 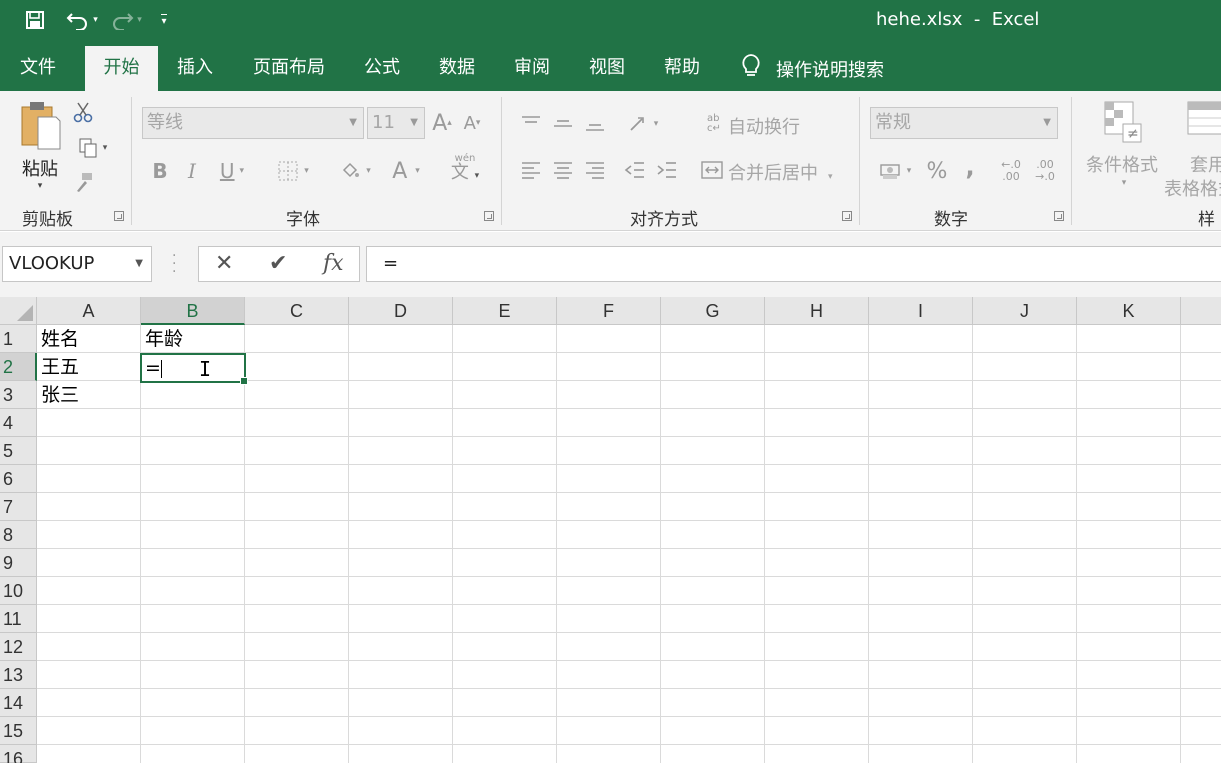 I want to click on tab-formulas: 公式, so click(x=382, y=68).